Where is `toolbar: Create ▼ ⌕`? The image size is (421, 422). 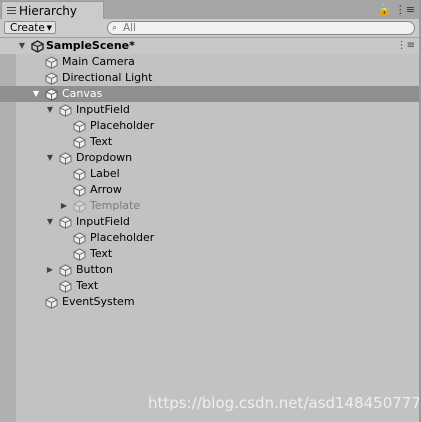 toolbar: Create ▼ ⌕ is located at coordinates (210, 28).